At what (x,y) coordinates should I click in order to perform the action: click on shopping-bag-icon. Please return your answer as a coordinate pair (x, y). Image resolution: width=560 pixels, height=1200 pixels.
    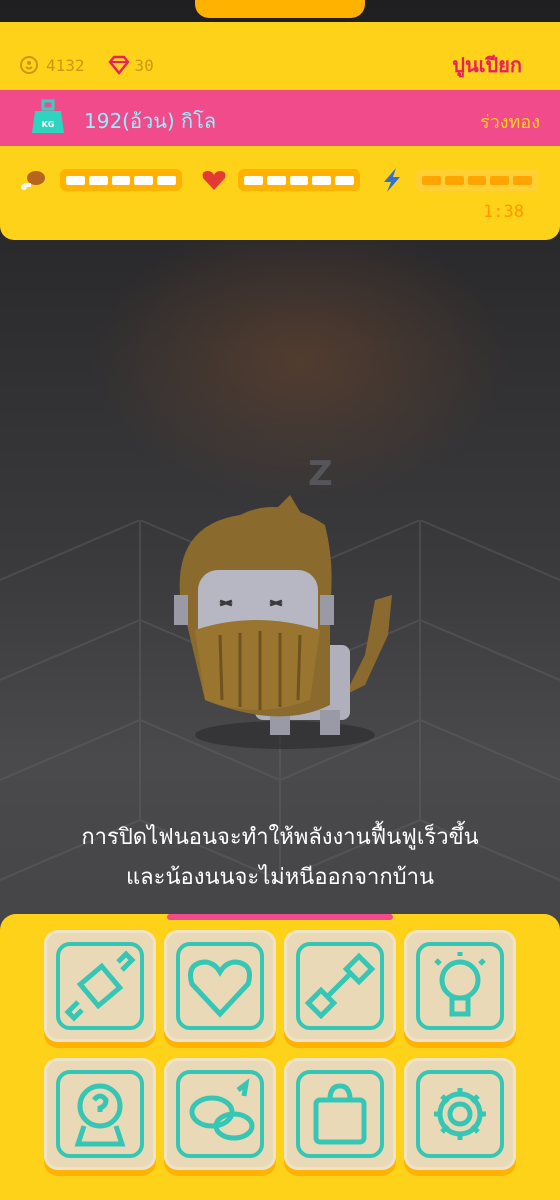
    Looking at the image, I should click on (340, 1114).